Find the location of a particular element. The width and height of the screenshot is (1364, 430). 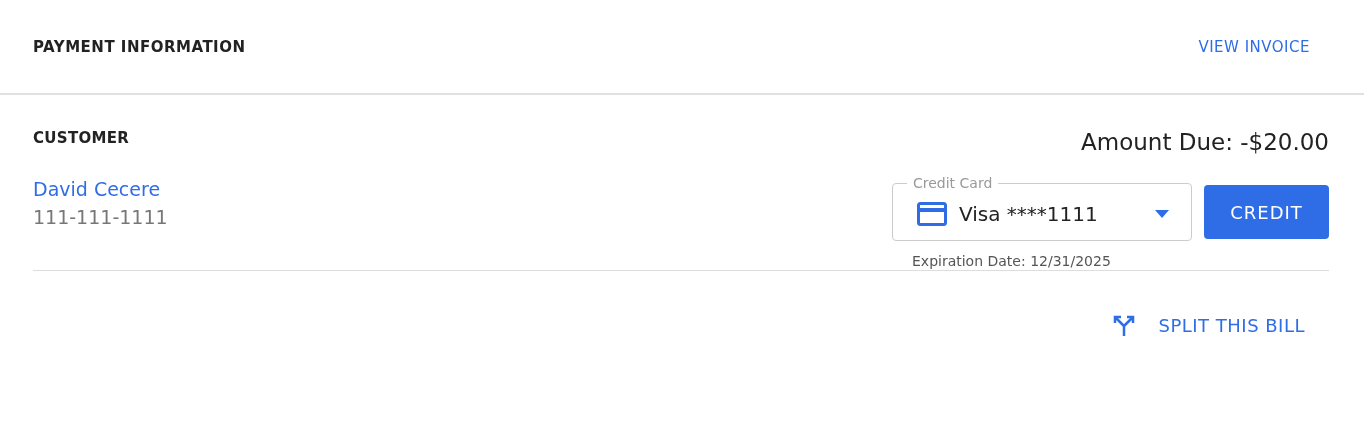

amount-due: Amount Due: -$20.00 is located at coordinates (1205, 142).